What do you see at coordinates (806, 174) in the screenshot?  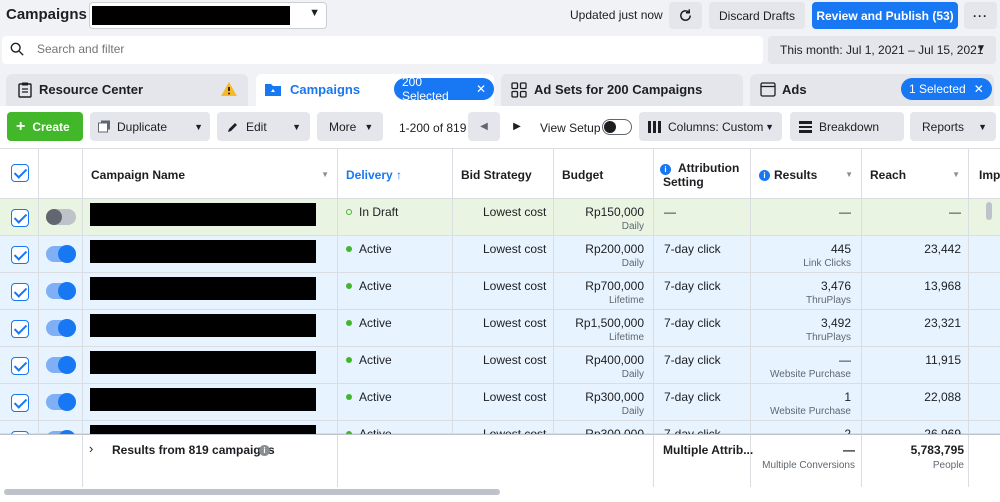 I see `column-header-results: i Results ▼` at bounding box center [806, 174].